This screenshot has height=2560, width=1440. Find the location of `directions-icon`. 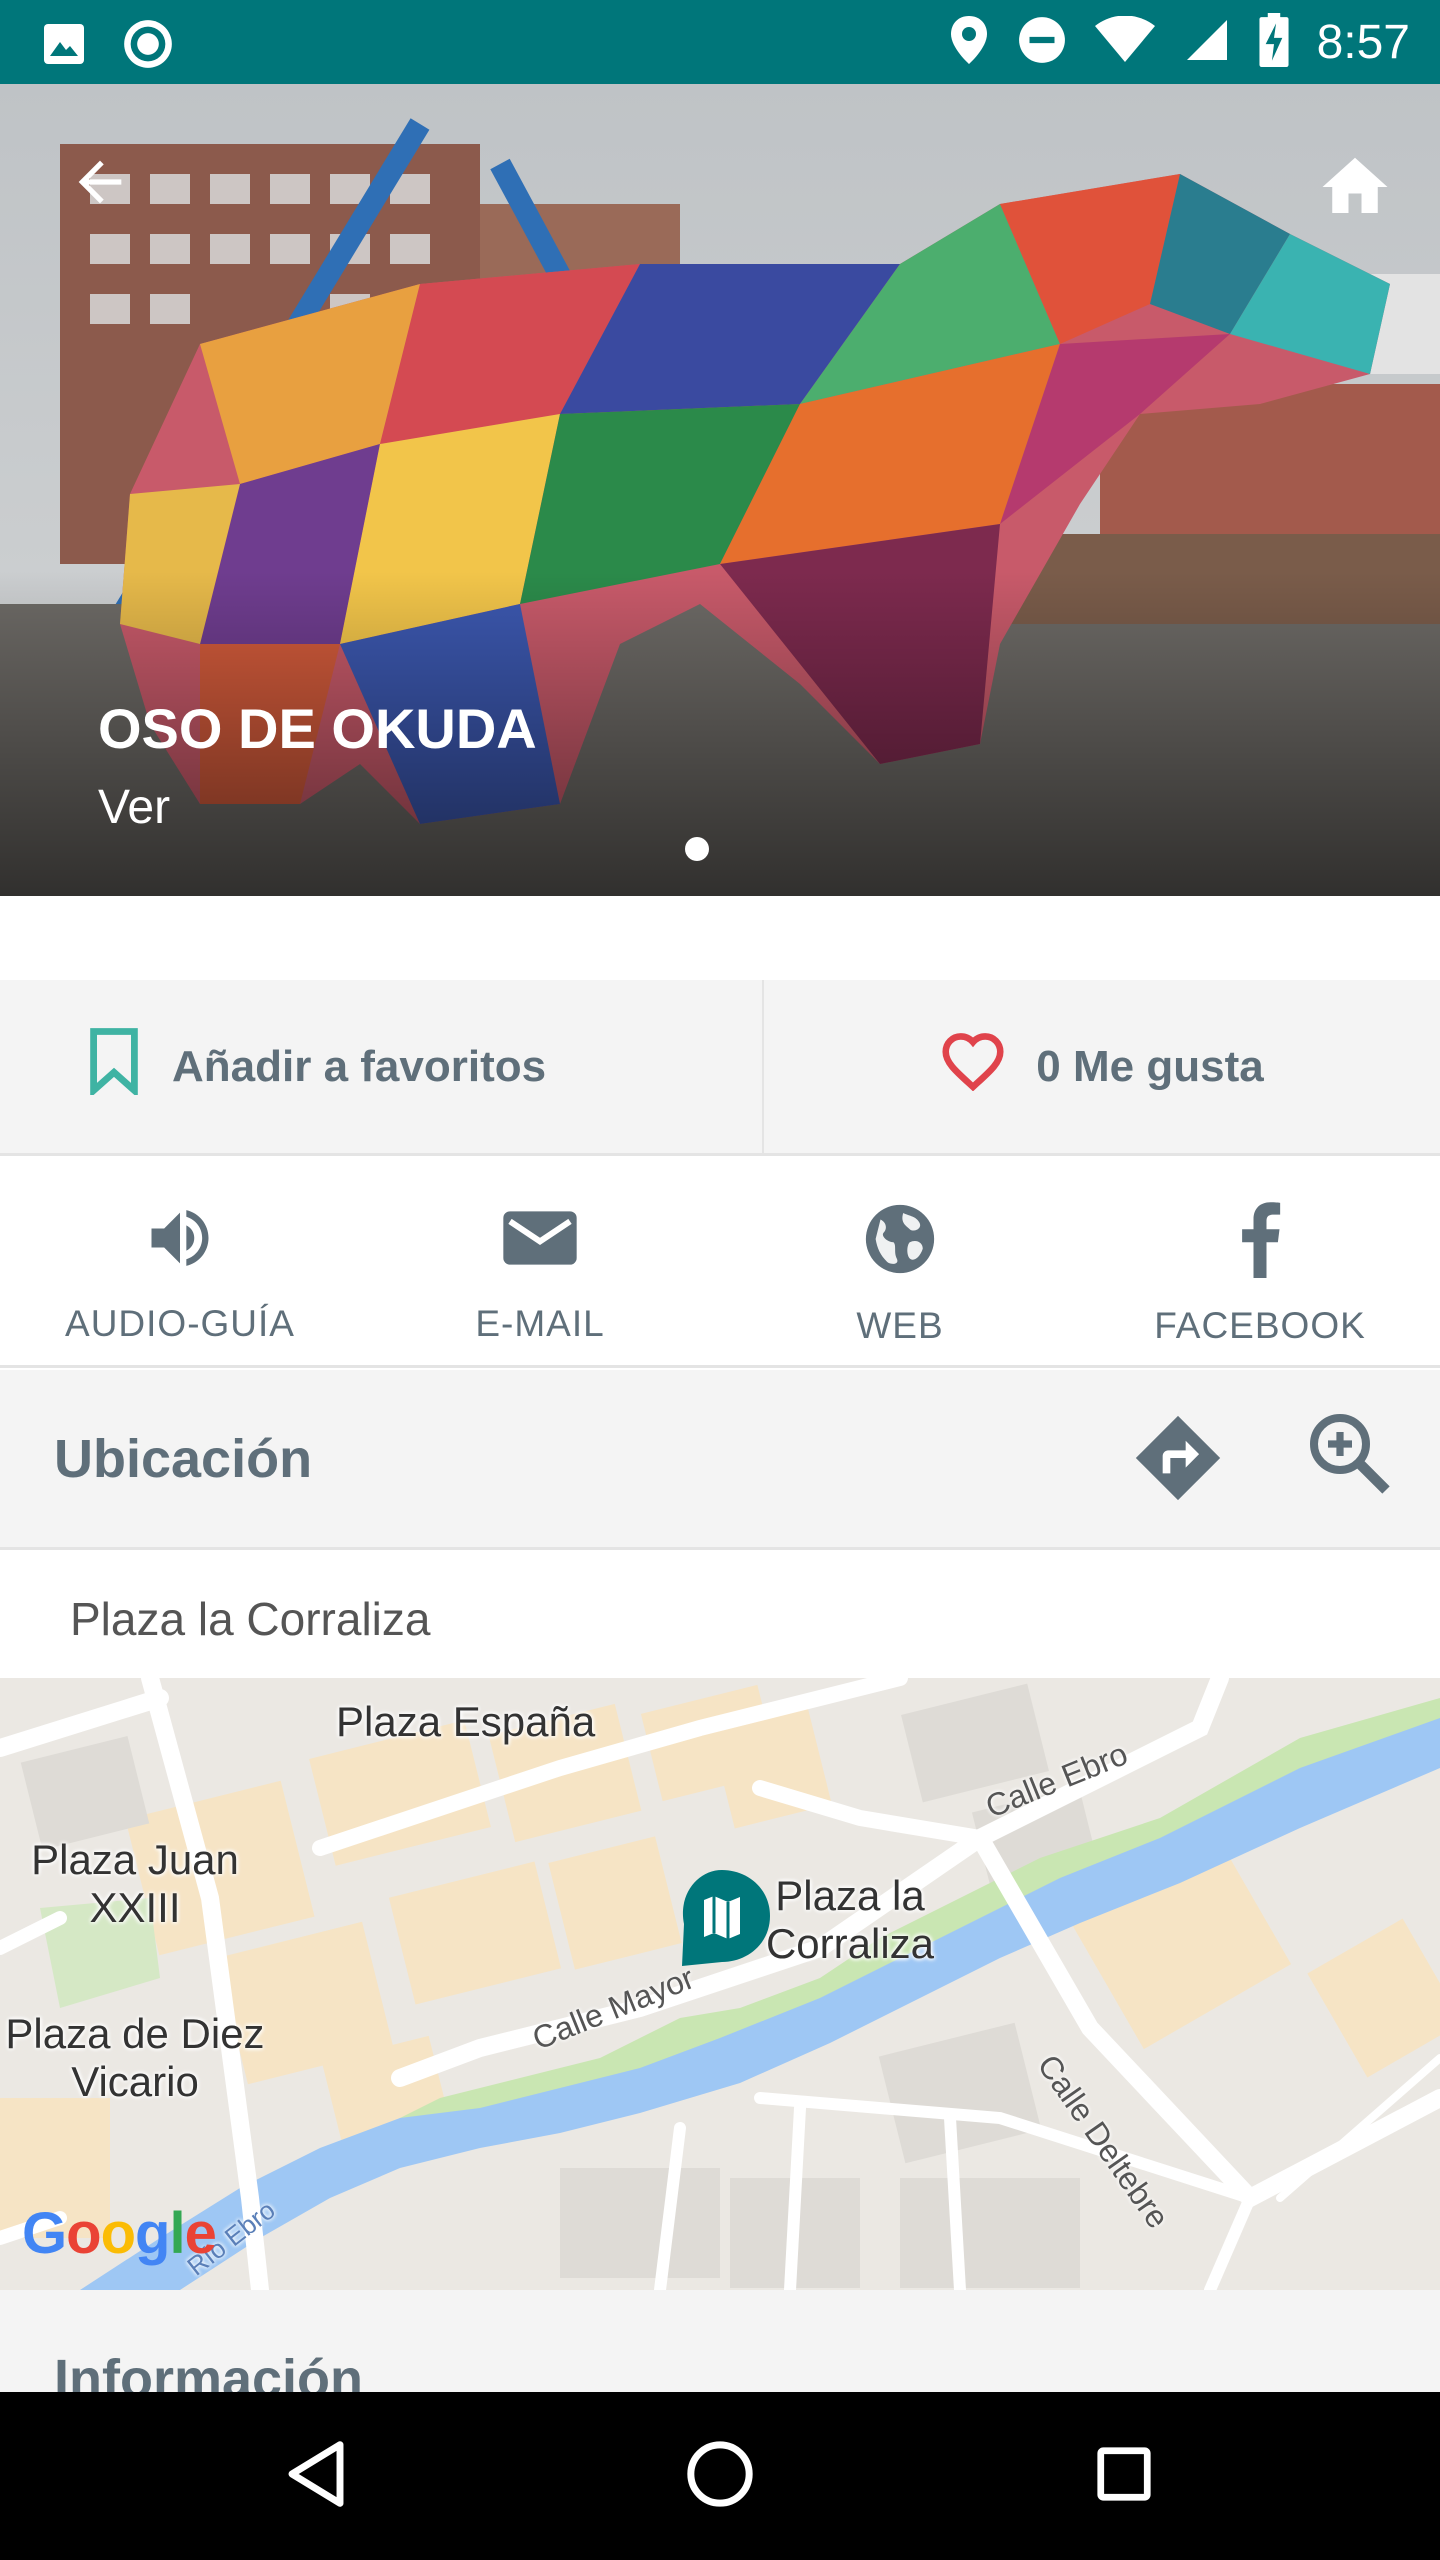

directions-icon is located at coordinates (1178, 1460).